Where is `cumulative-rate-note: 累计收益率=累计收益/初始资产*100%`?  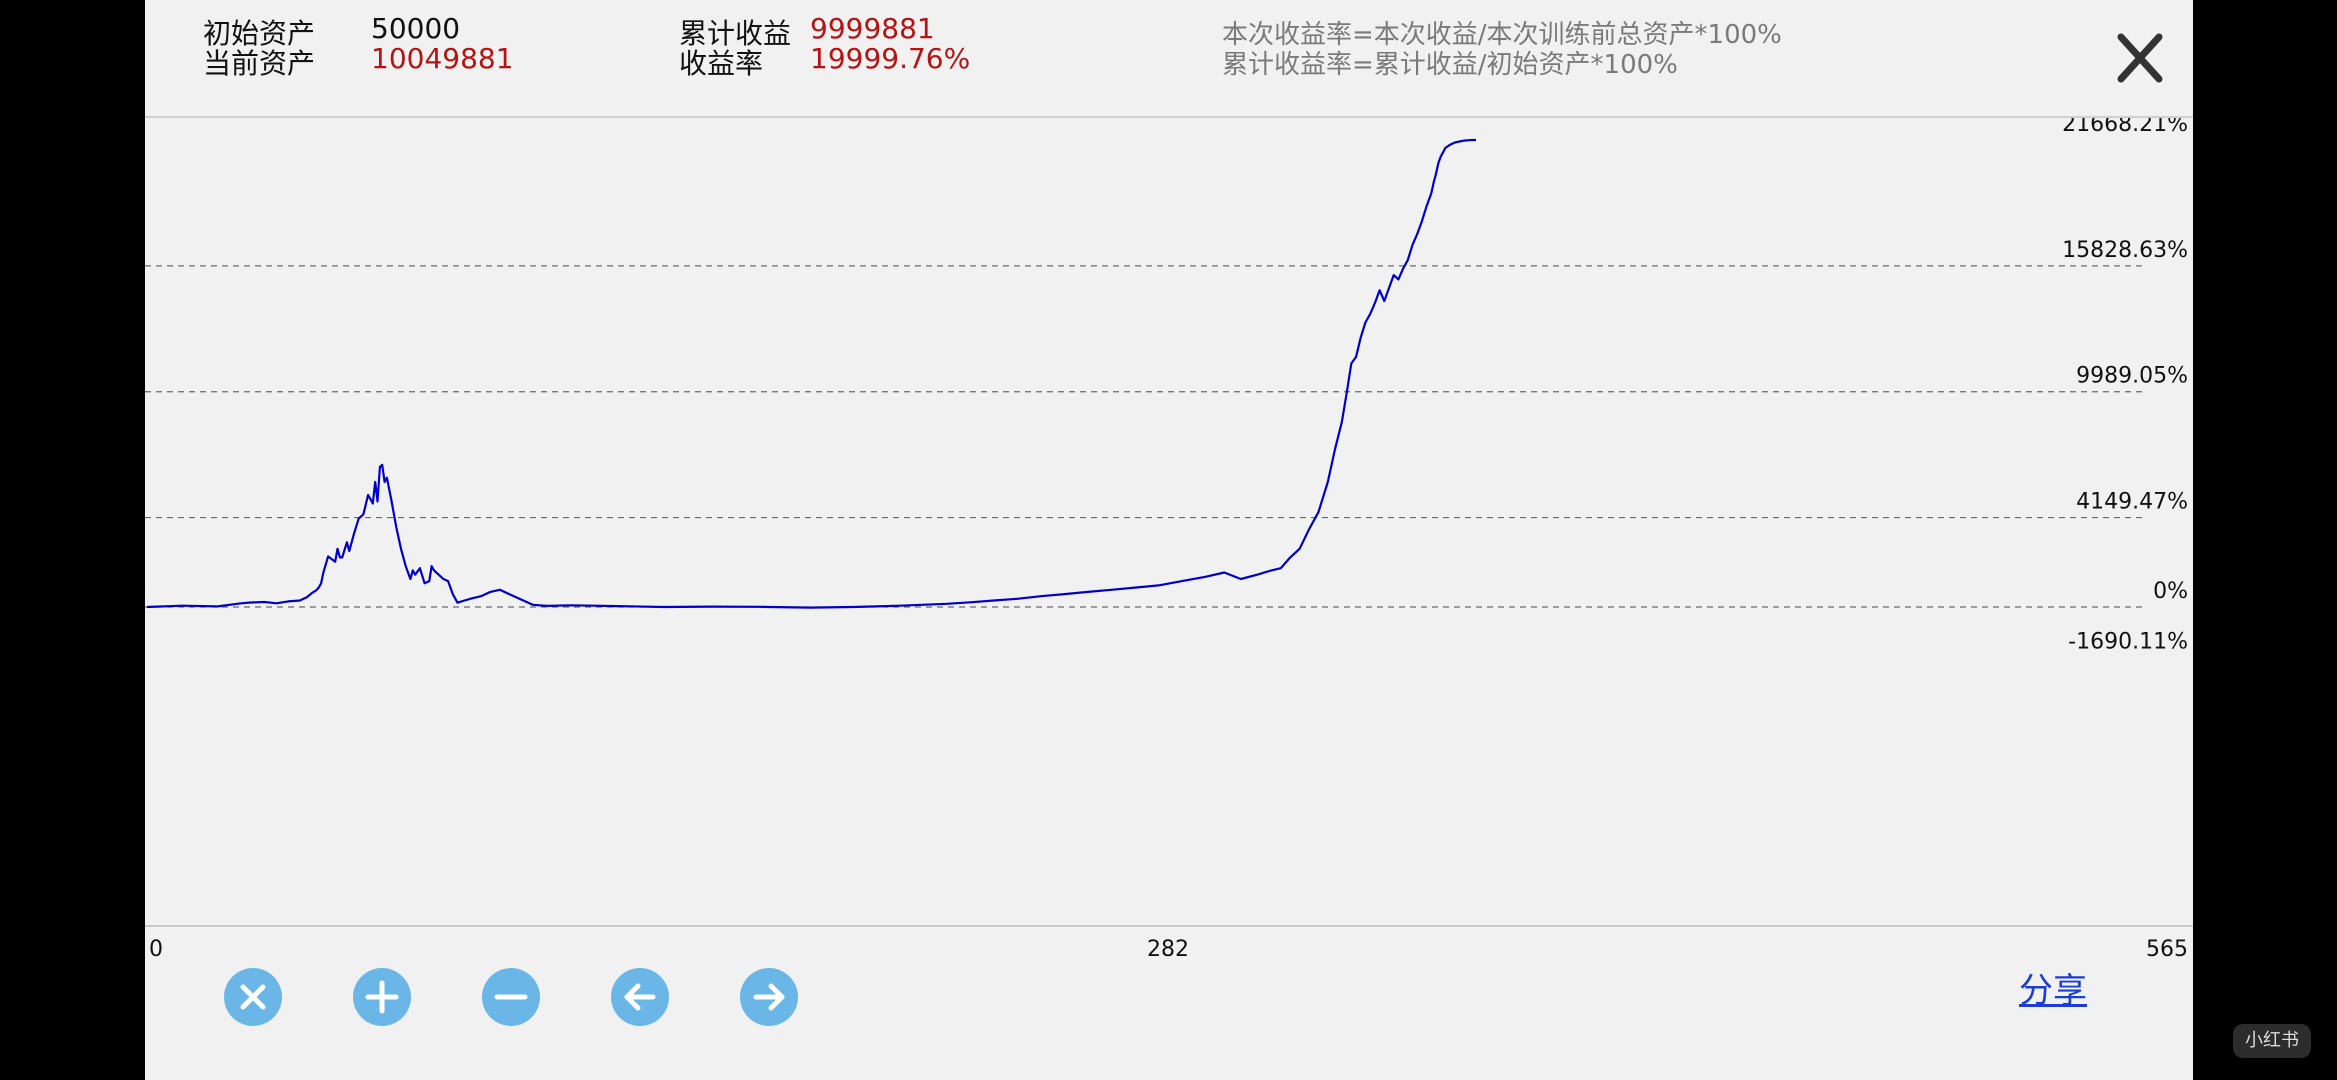
cumulative-rate-note: 累计收益率=累计收益/初始资产*100% is located at coordinates (1450, 65).